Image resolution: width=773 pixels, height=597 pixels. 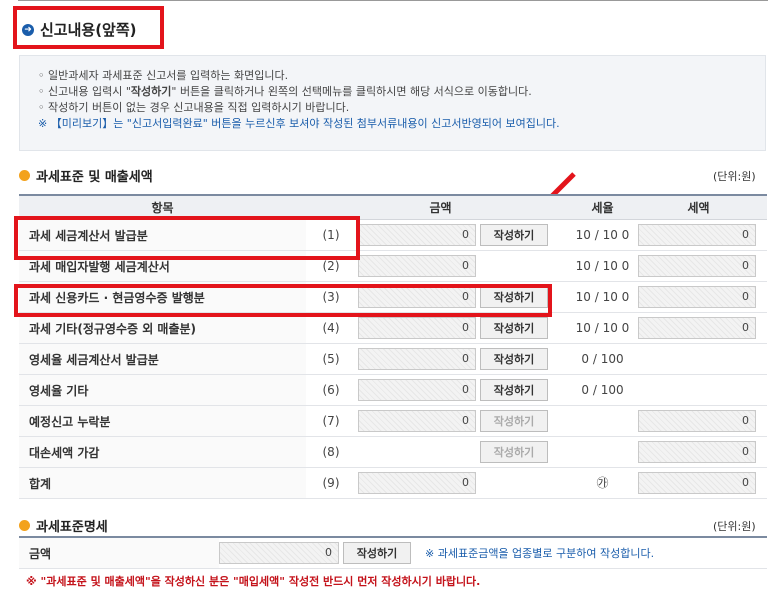 I want to click on col-header-item: 항목, so click(x=162, y=207).